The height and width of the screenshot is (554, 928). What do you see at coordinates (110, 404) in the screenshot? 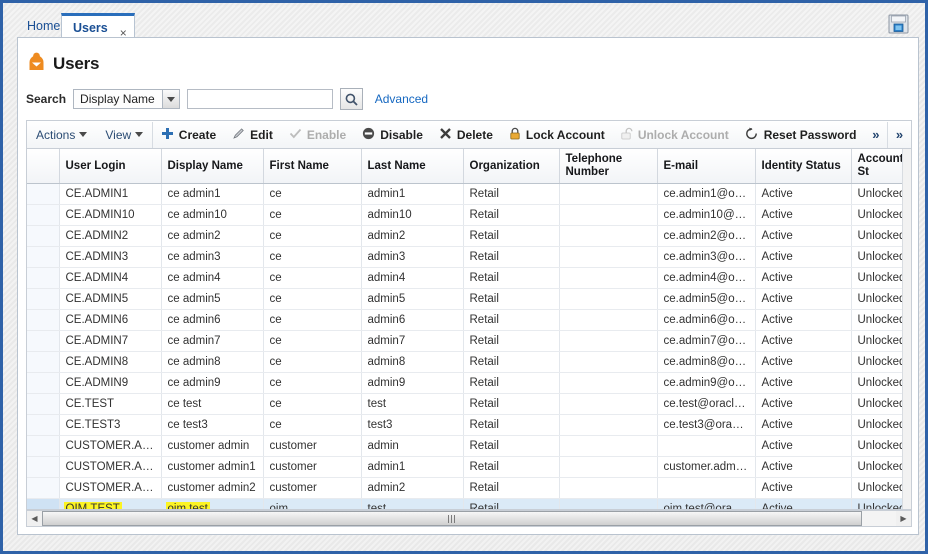
I see `cell-user-login: CE.TEST` at bounding box center [110, 404].